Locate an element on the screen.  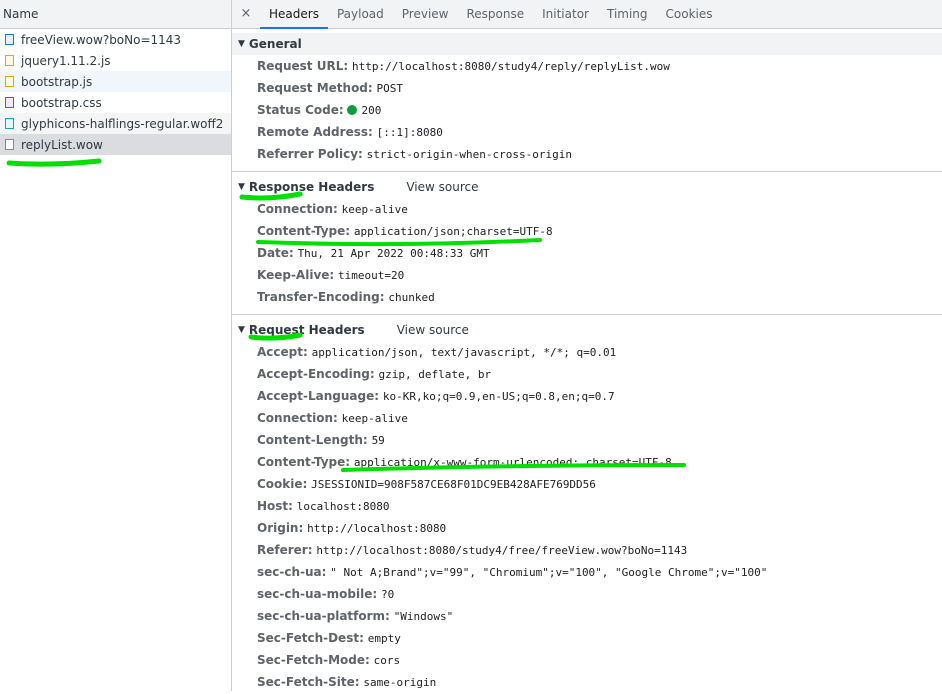
header-key: Origin: is located at coordinates (280, 528).